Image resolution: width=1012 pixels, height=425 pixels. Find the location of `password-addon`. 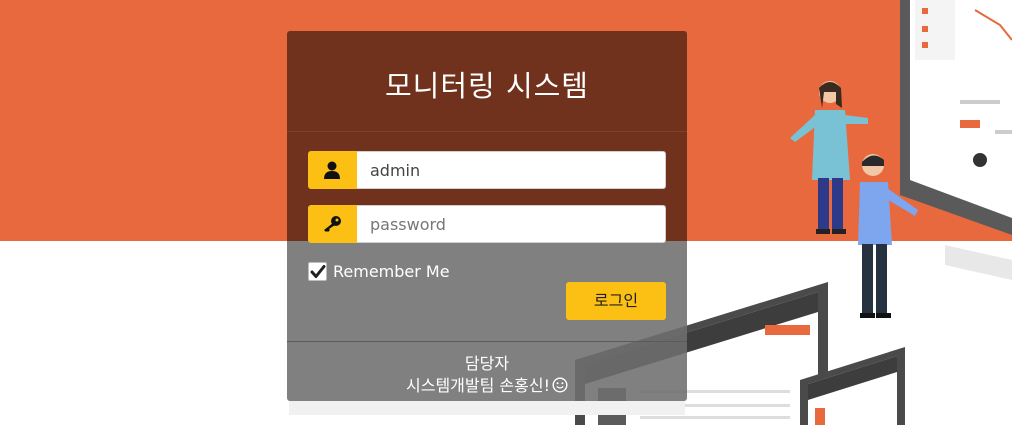

password-addon is located at coordinates (332, 224).